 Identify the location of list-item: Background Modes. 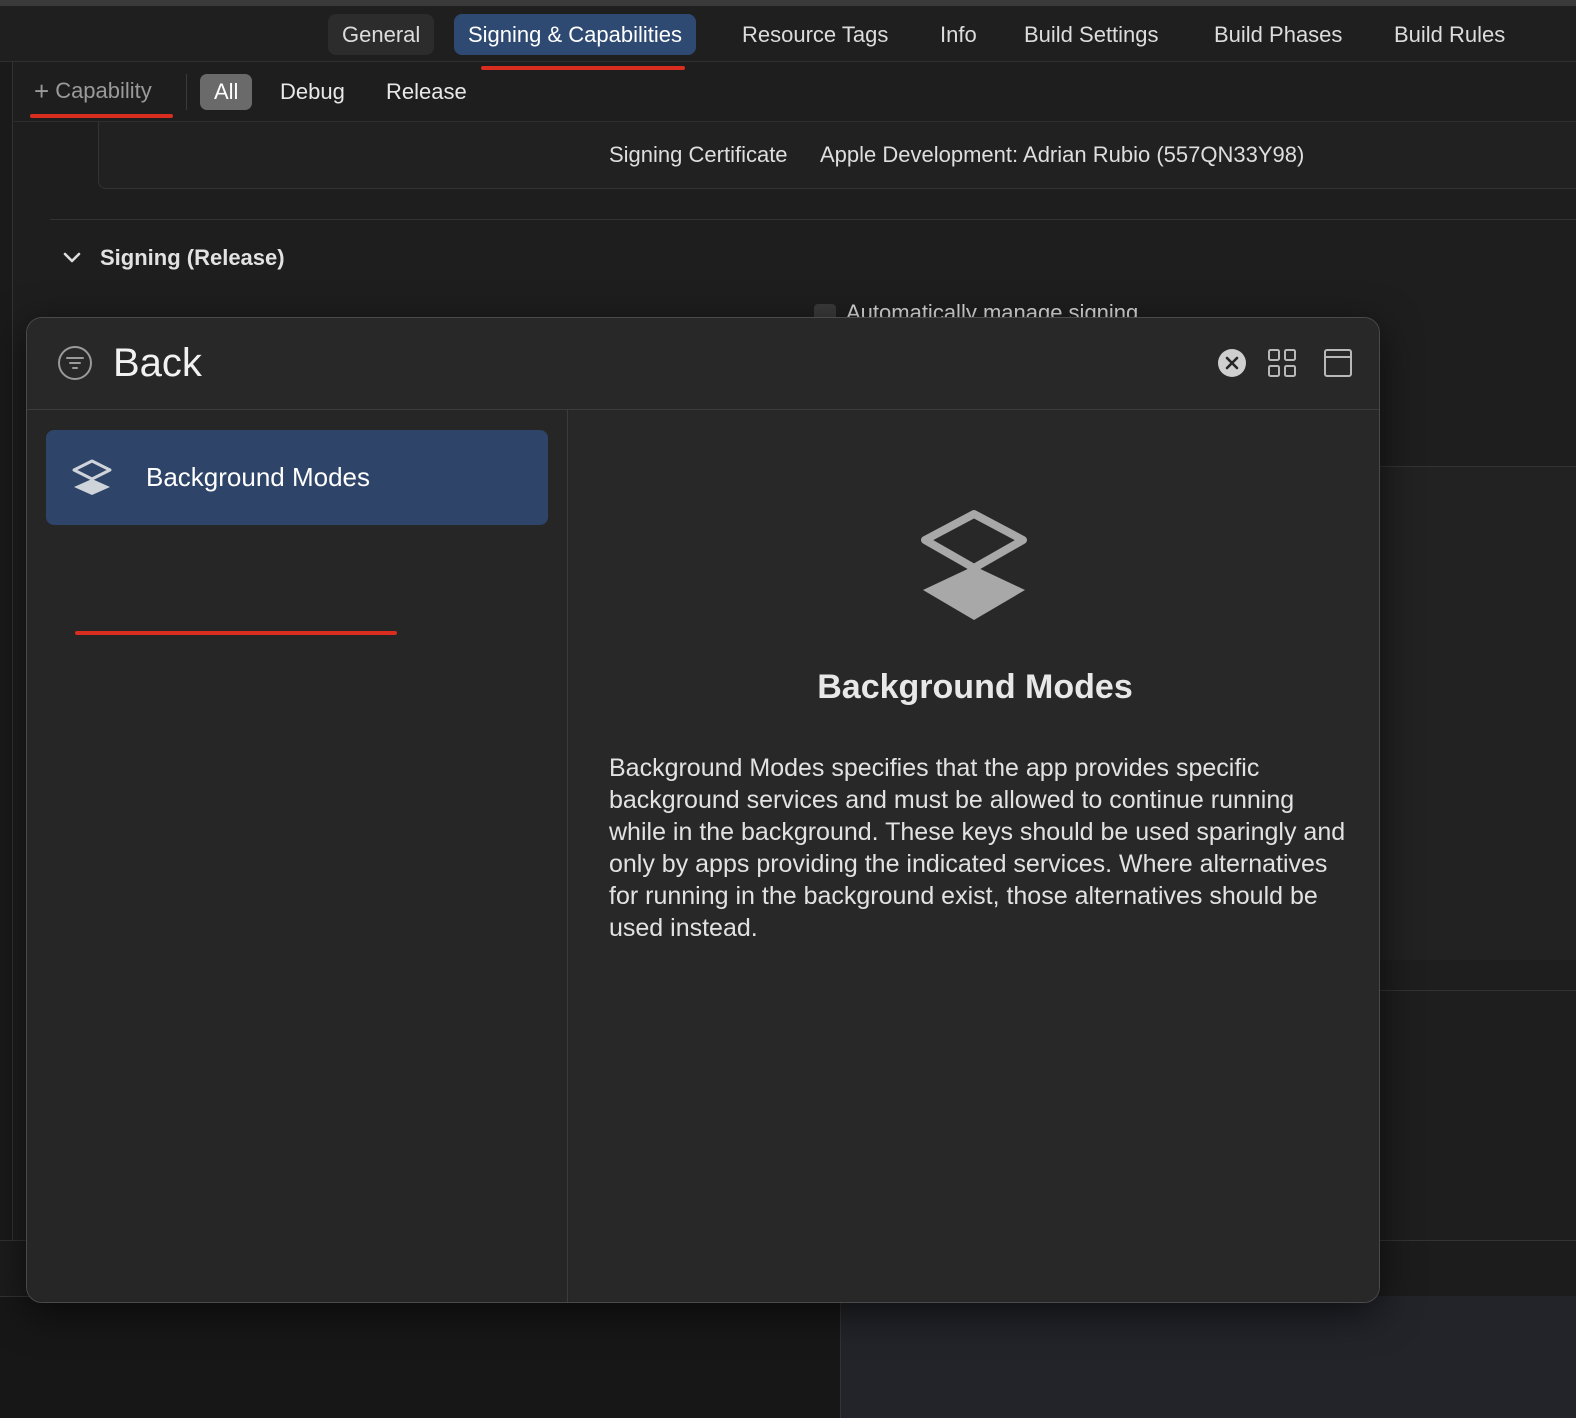
(297, 477).